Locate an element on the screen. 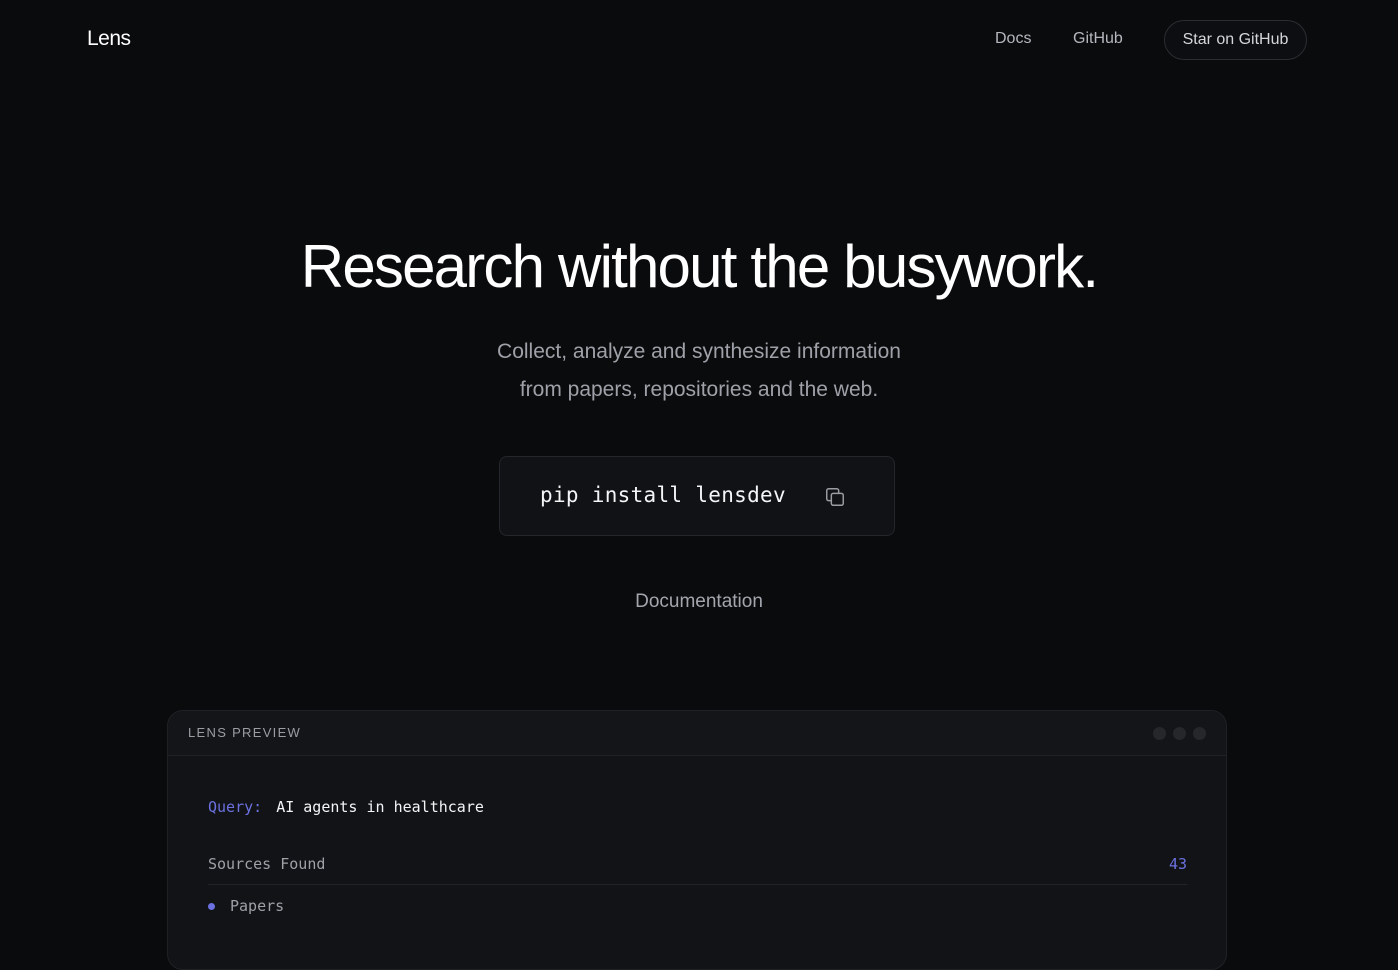  query-row: Query: AI agents in healthcare is located at coordinates (346, 807).